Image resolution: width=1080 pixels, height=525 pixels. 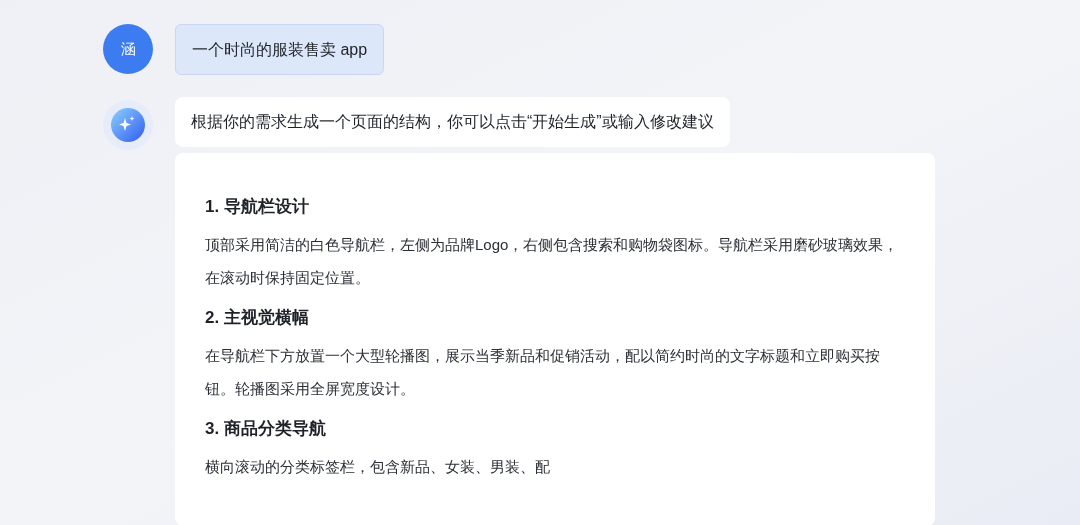 I want to click on section-heading: 2. 主视觉横幅, so click(x=257, y=318).